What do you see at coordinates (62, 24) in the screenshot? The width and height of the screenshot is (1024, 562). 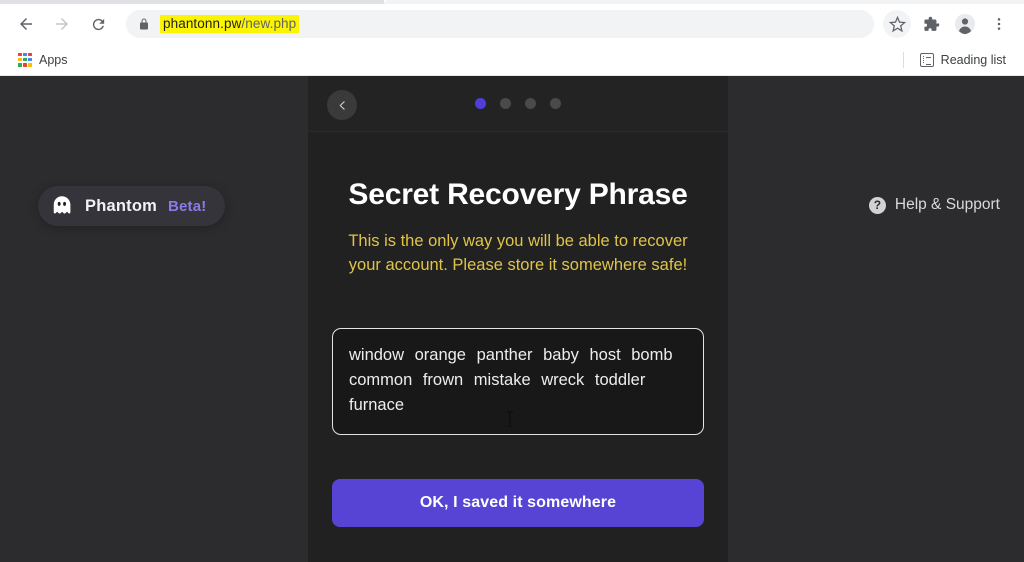 I see `forward-button` at bounding box center [62, 24].